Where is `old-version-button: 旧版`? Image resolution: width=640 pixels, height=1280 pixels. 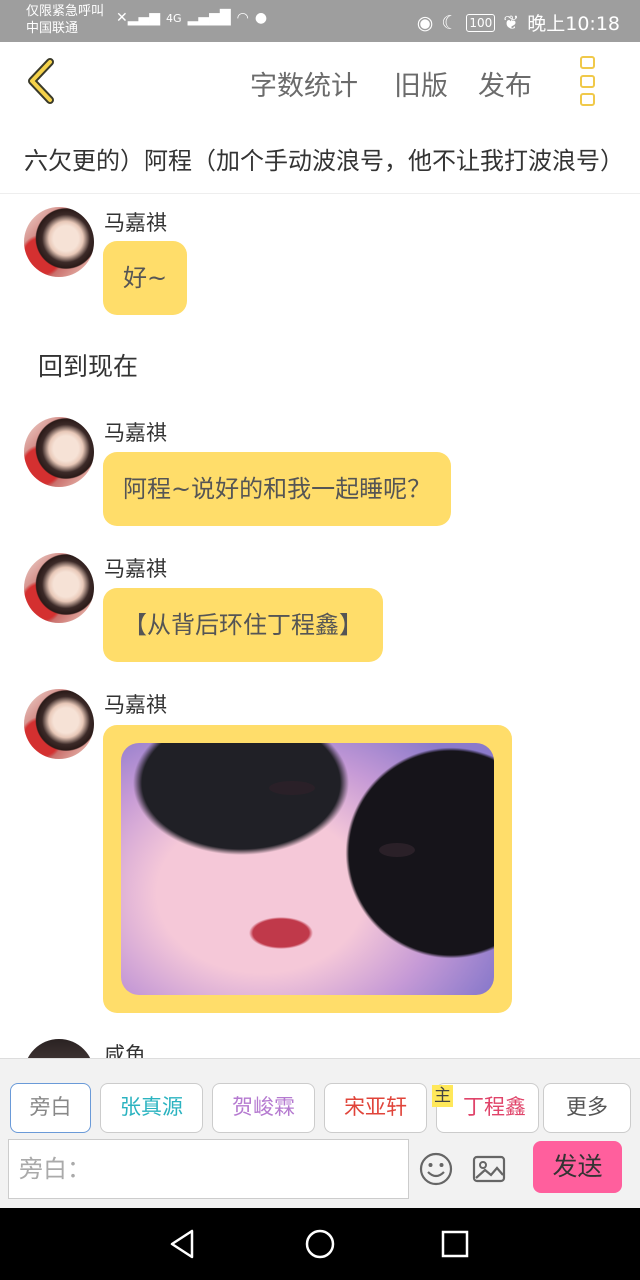
old-version-button: 旧版 is located at coordinates (421, 83).